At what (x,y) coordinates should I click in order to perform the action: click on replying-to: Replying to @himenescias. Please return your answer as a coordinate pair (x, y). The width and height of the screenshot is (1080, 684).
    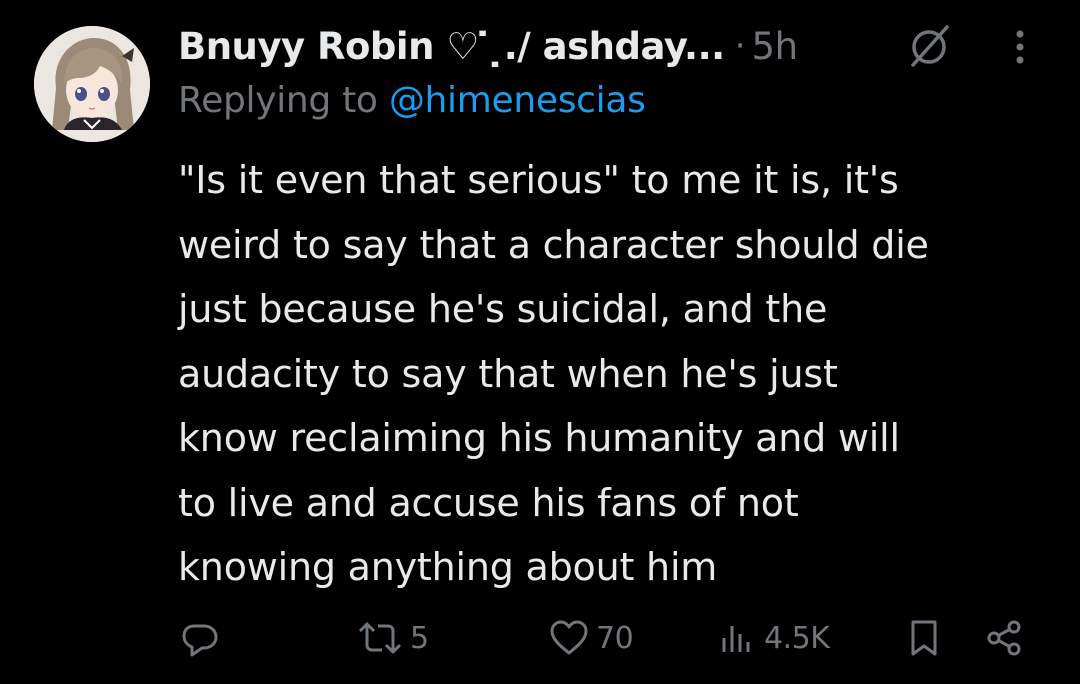
    Looking at the image, I should click on (412, 100).